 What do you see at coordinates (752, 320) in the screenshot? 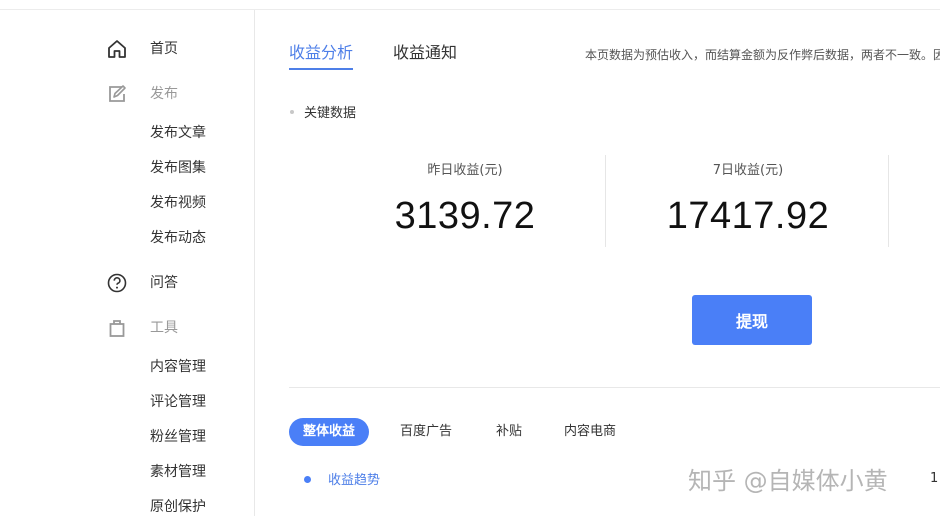
I see `withdraw-button: 提现` at bounding box center [752, 320].